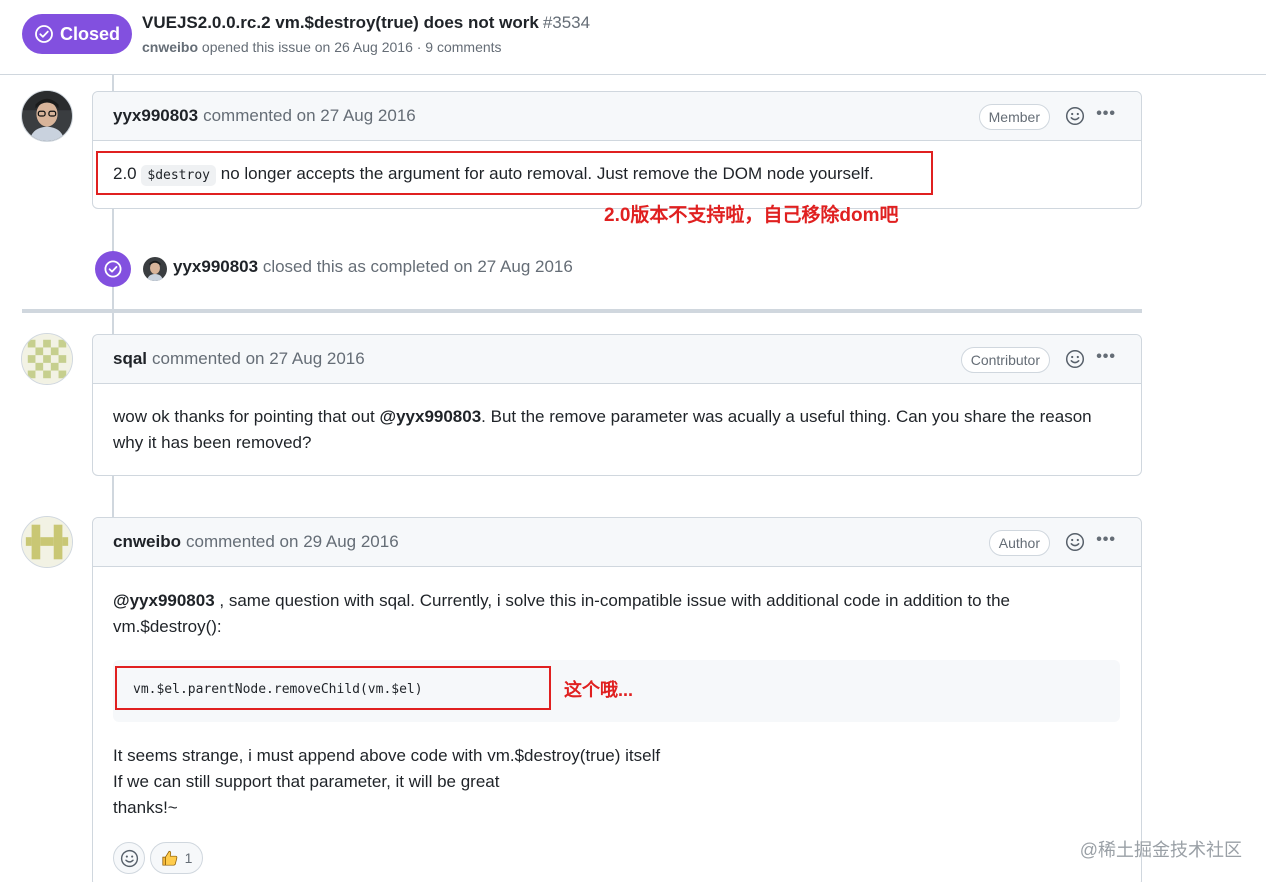 The height and width of the screenshot is (882, 1266). I want to click on thumbs-up-reaction: 1, so click(176, 858).